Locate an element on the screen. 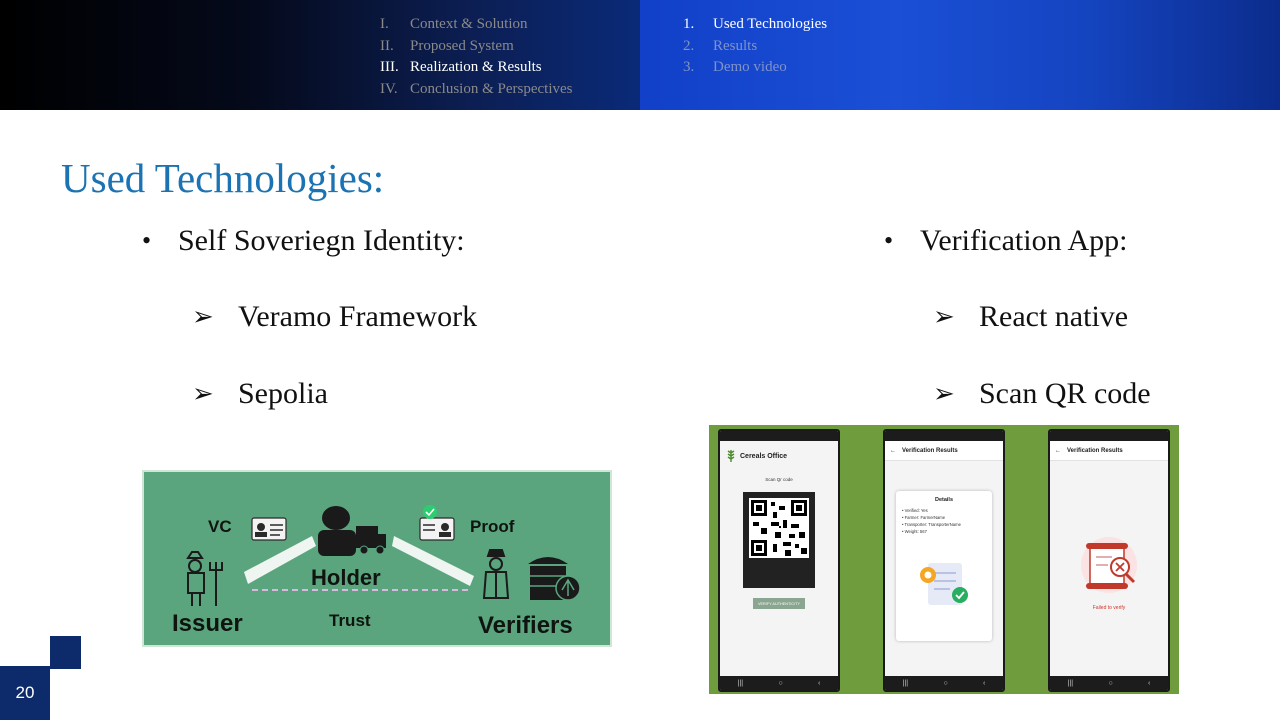  sub-item-scan-qr: ➢ Scan QR code is located at coordinates (1042, 394).